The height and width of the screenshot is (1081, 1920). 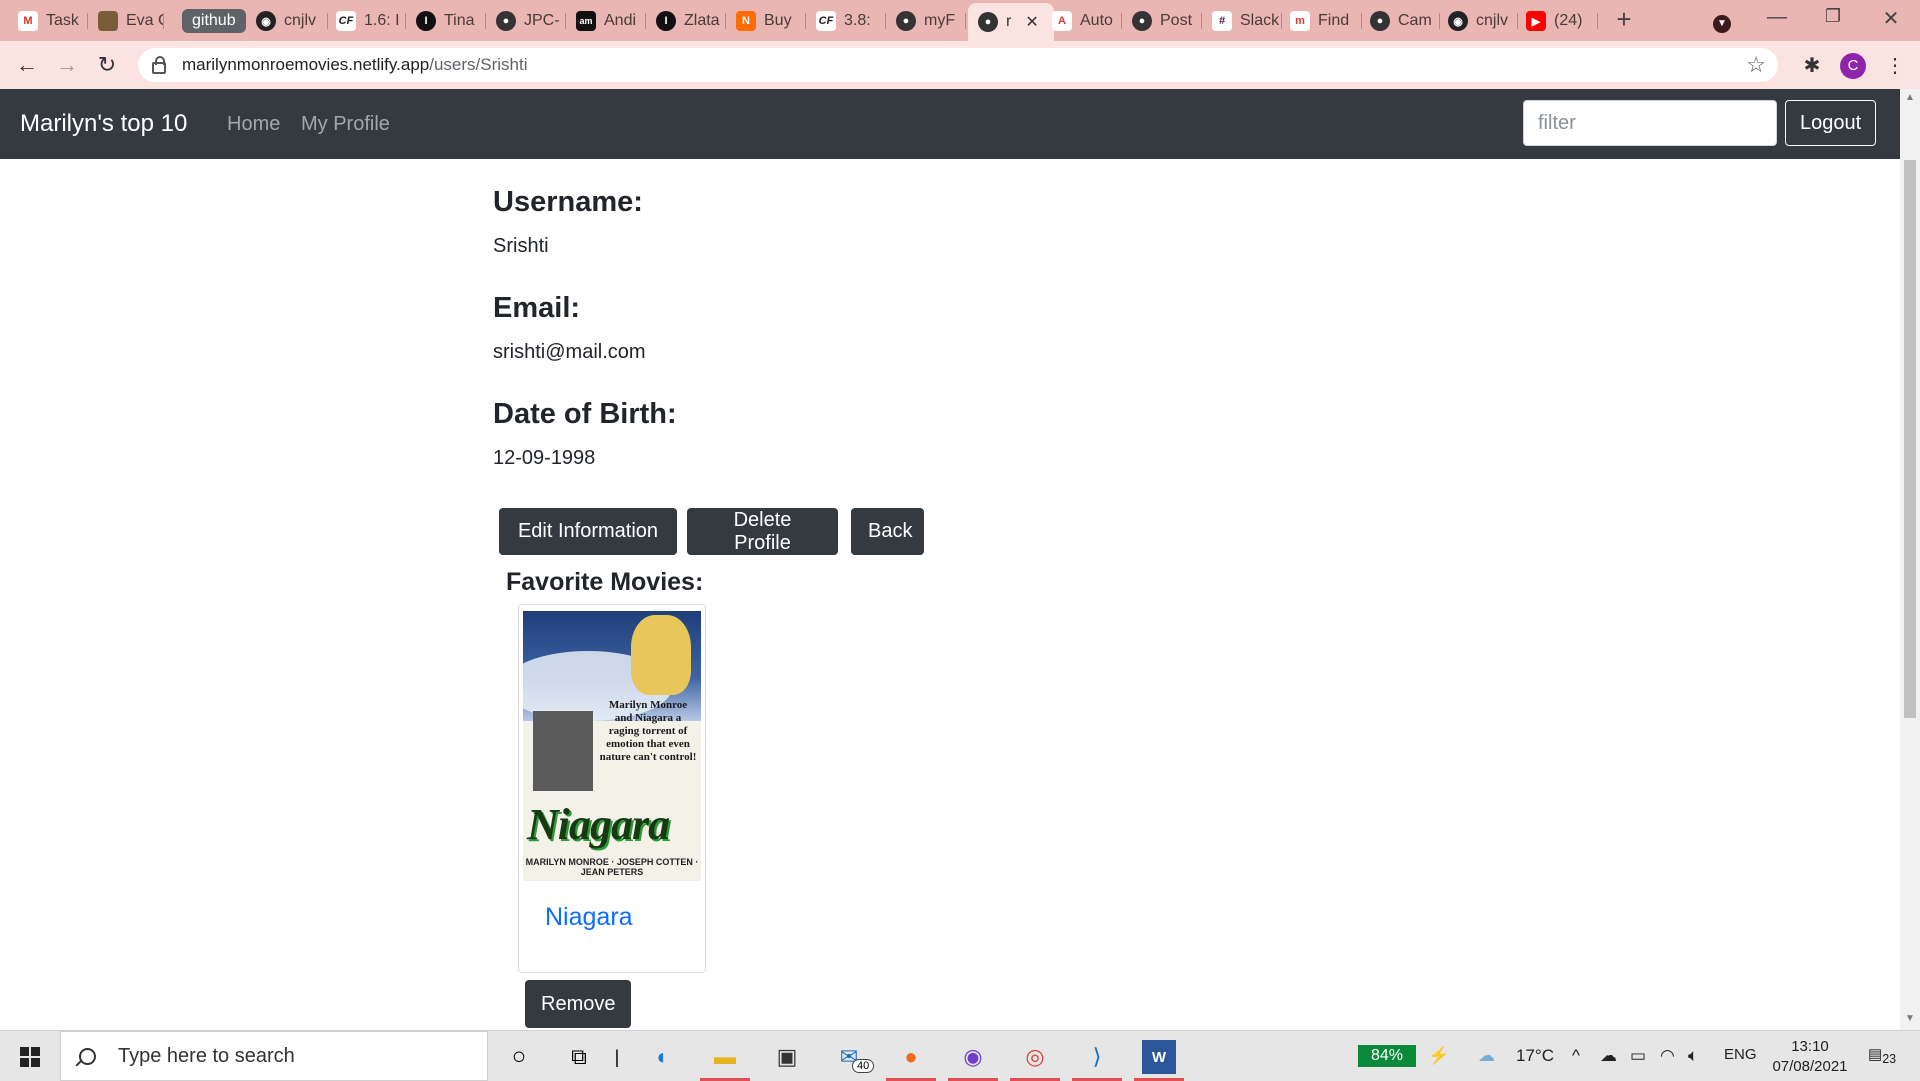 I want to click on scrollbar-thumb, so click(x=1910, y=439).